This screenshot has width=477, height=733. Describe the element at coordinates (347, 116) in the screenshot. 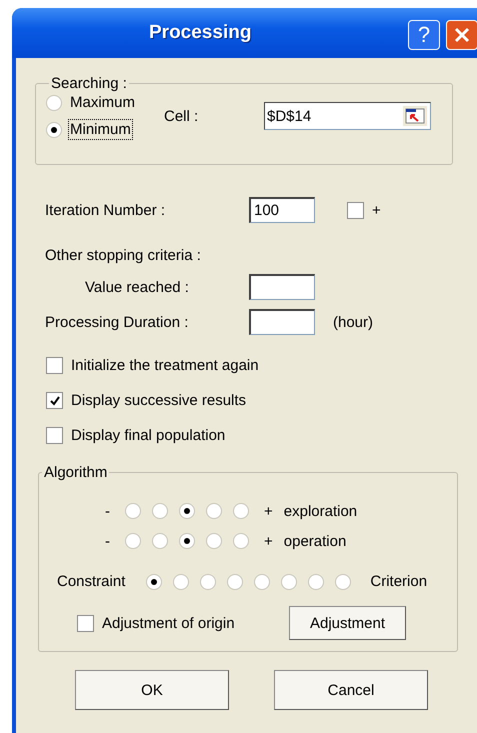

I see `cell-field: $D$14` at that location.